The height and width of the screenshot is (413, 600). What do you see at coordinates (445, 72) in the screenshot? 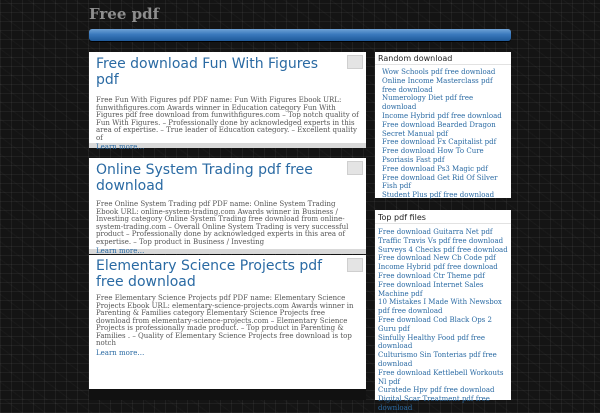
I see `list-item: Wow Schools pdf free download` at bounding box center [445, 72].